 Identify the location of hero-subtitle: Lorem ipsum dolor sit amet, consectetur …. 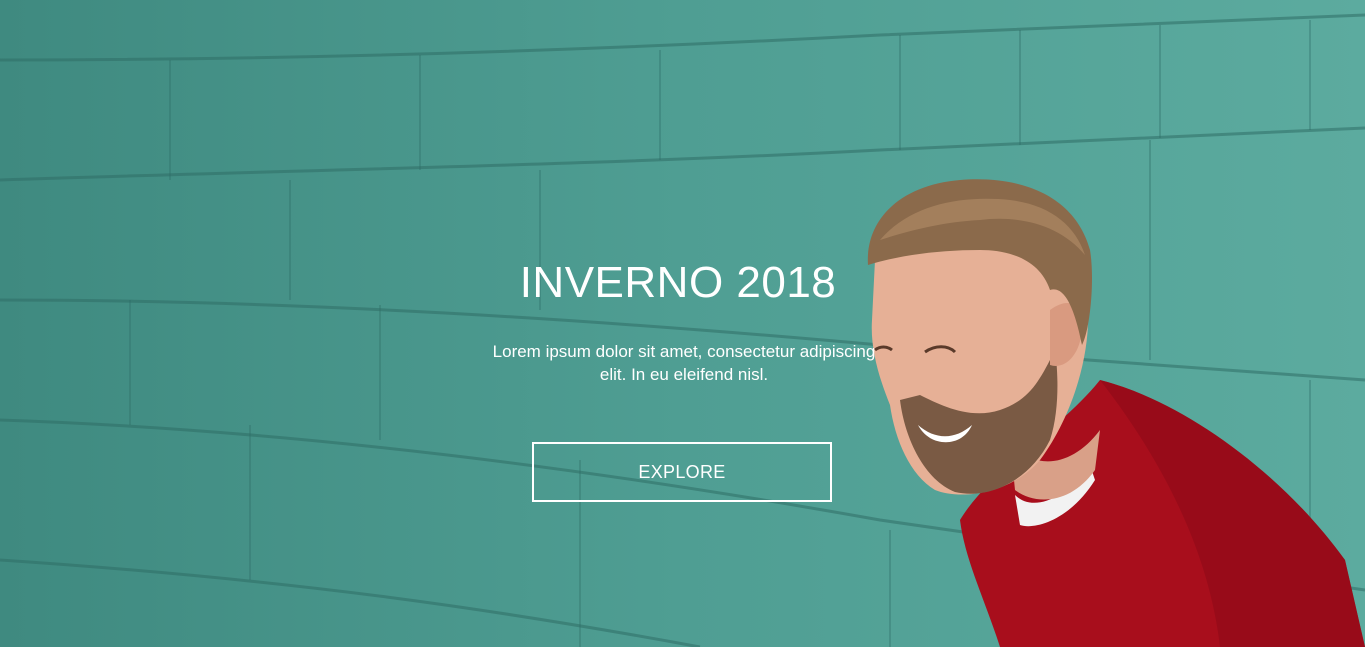
(684, 363).